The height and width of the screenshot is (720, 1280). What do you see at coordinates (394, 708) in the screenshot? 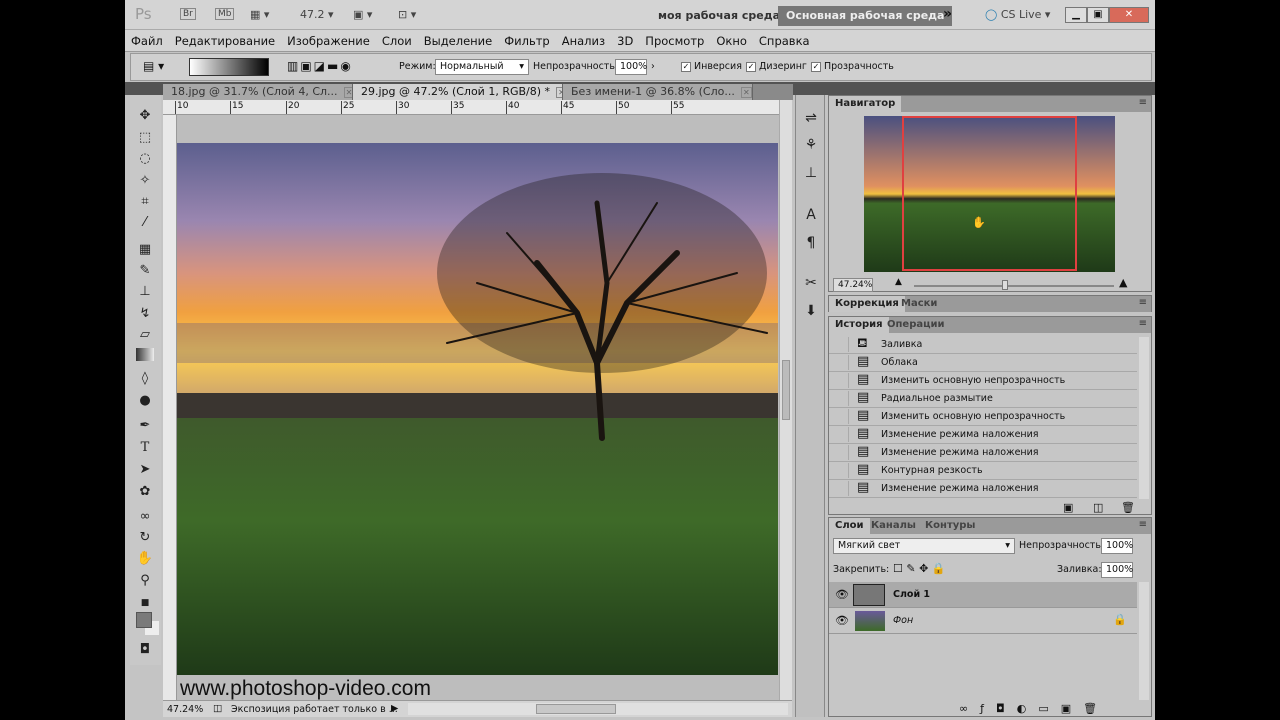
I see `status-menu-arrow: ▶` at bounding box center [394, 708].